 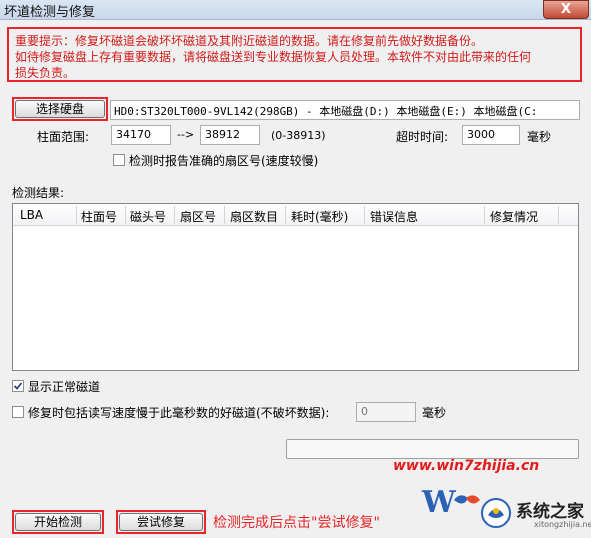 What do you see at coordinates (224, 161) in the screenshot?
I see `report-sector-label: 检测时报告准确的扇区号(速度较慢)` at bounding box center [224, 161].